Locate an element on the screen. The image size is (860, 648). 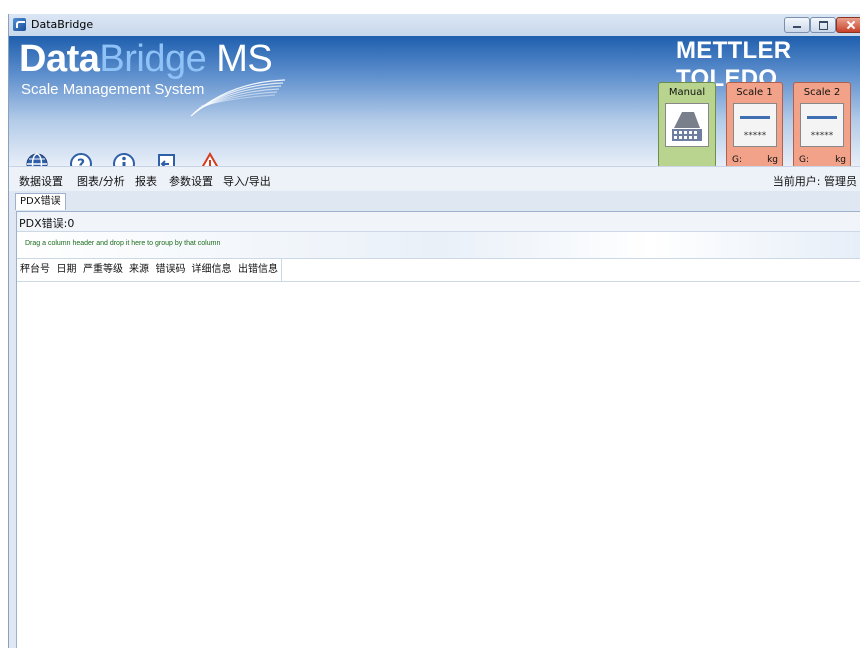
scale-1-display: ***** is located at coordinates (755, 125).